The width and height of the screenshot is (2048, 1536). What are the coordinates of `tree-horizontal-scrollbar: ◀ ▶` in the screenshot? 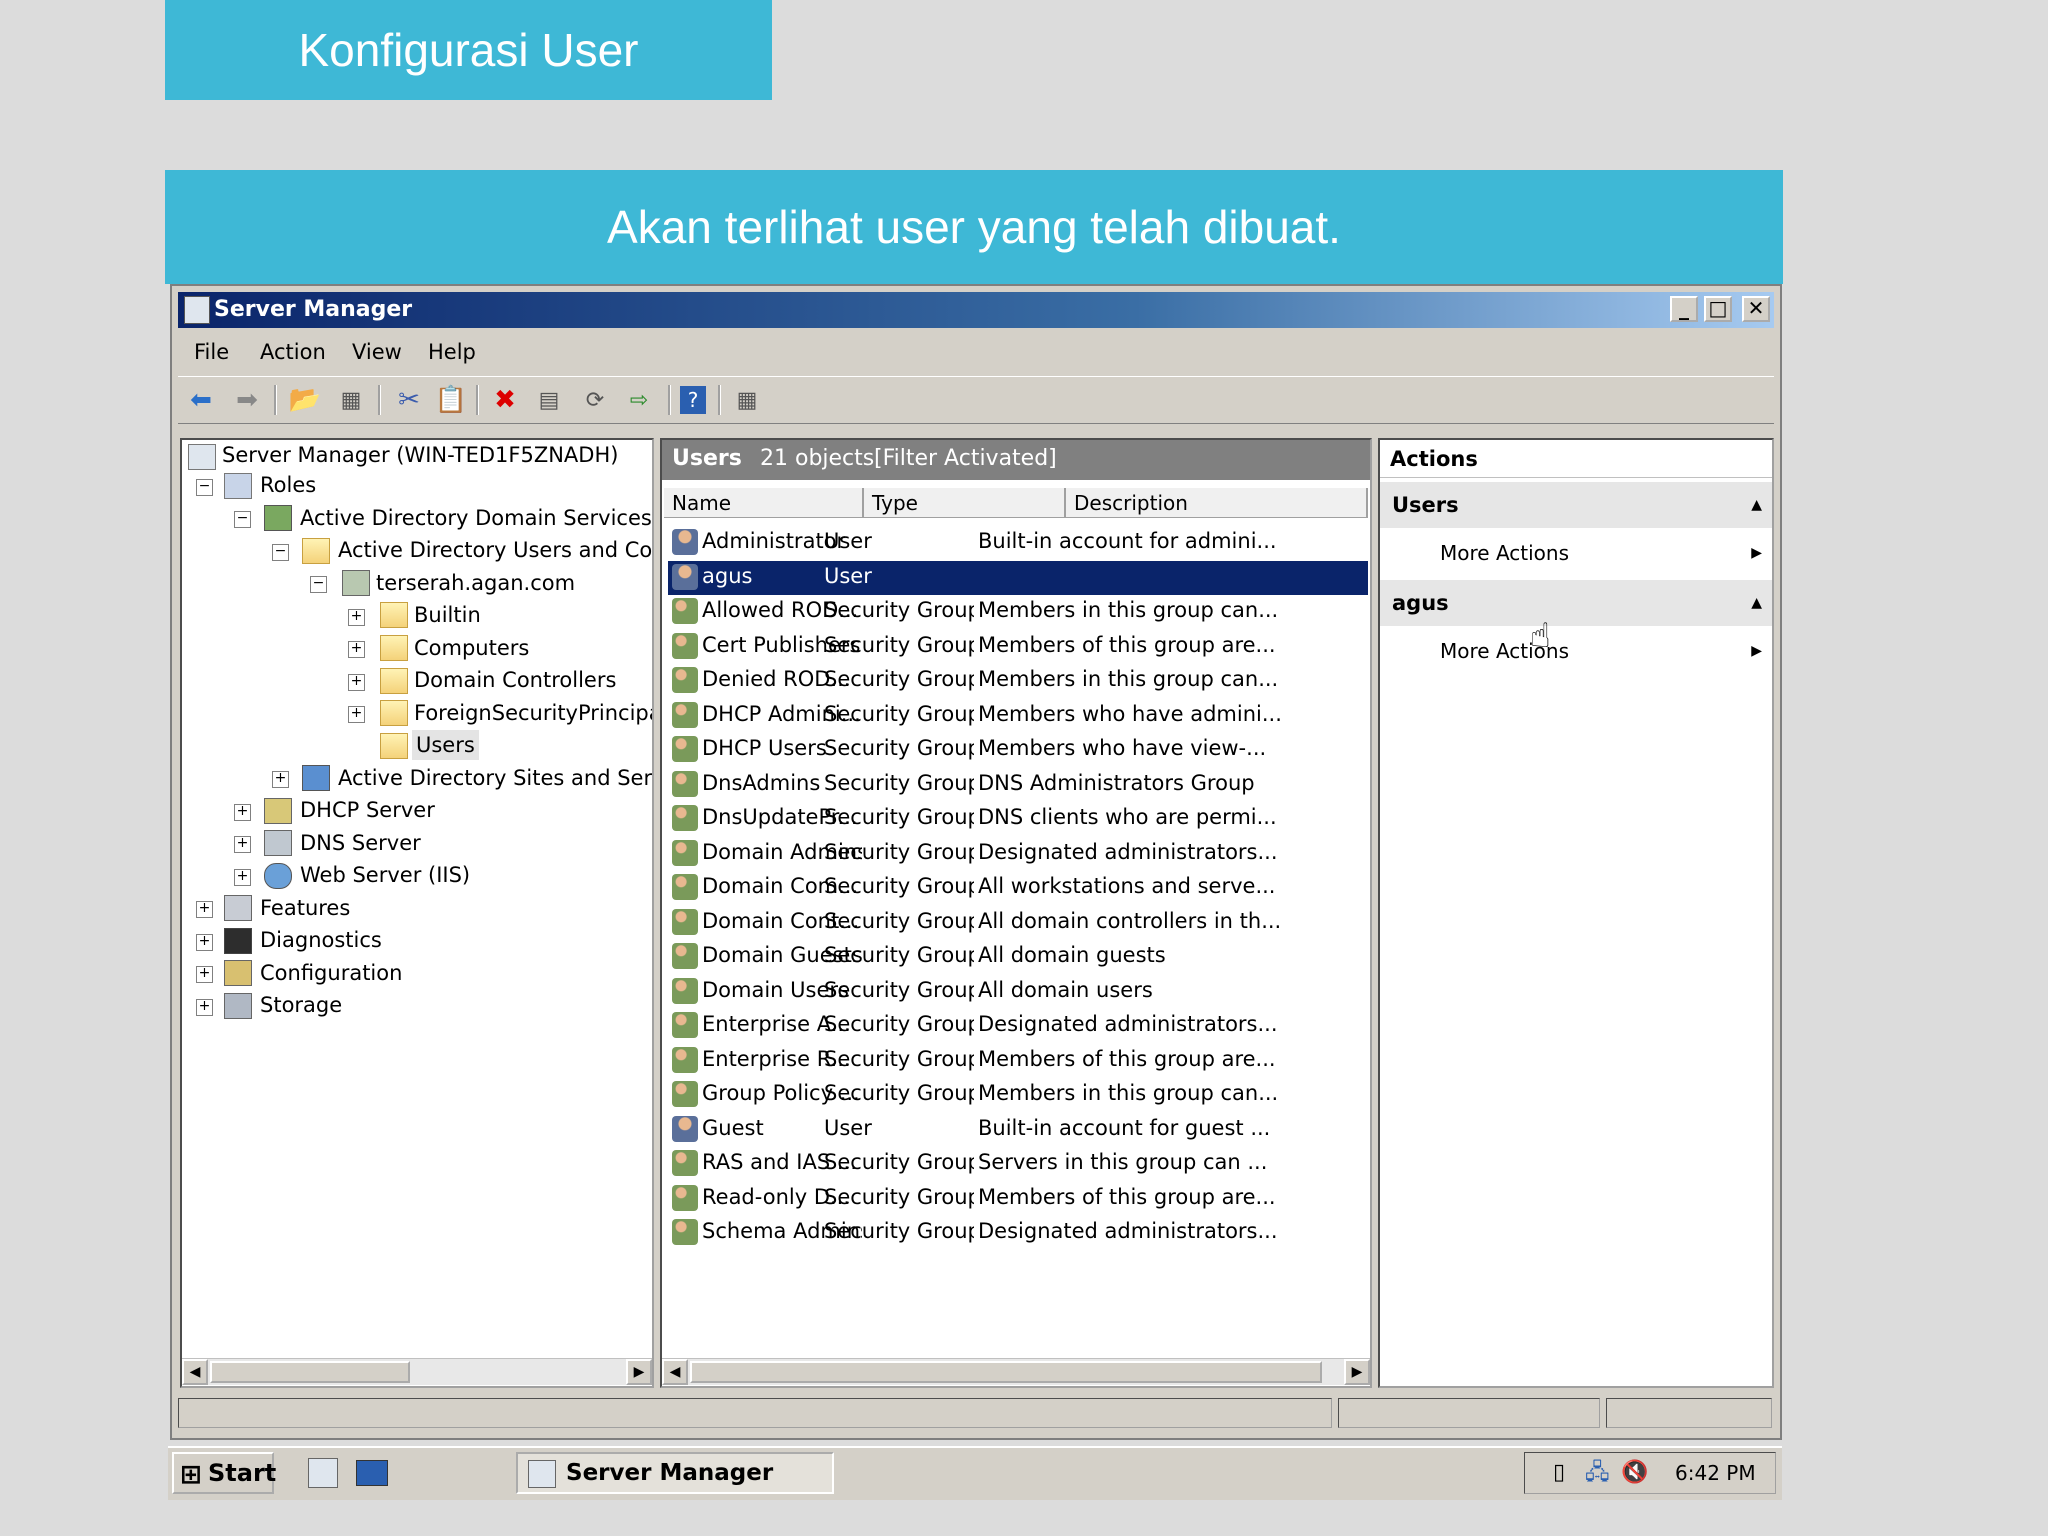 It's located at (417, 1371).